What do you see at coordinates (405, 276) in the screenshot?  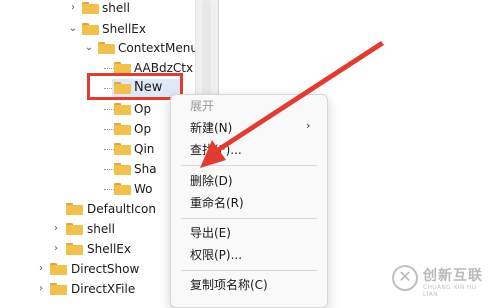 I see `logo-mark-icon: ✕` at bounding box center [405, 276].